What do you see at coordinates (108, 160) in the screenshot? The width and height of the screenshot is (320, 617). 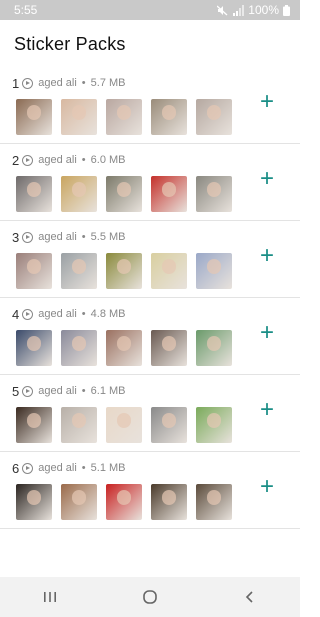 I see `pack-size: 6.0 MB` at bounding box center [108, 160].